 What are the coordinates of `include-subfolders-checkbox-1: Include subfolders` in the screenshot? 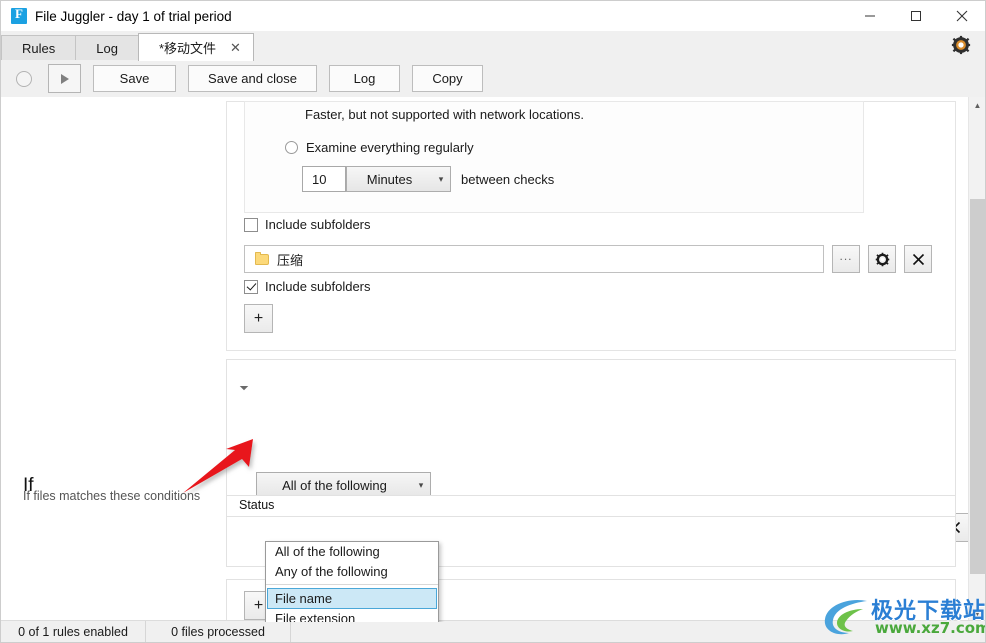 It's located at (307, 224).